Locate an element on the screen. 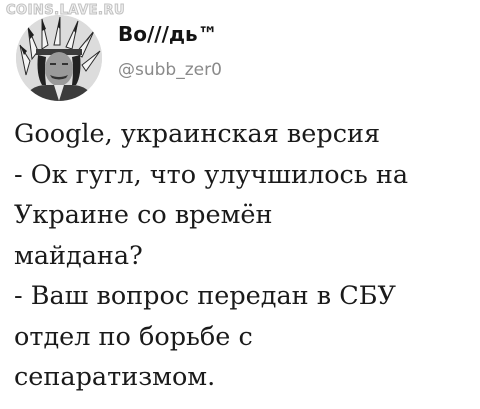 The height and width of the screenshot is (409, 480). avatar-image is located at coordinates (59, 58).